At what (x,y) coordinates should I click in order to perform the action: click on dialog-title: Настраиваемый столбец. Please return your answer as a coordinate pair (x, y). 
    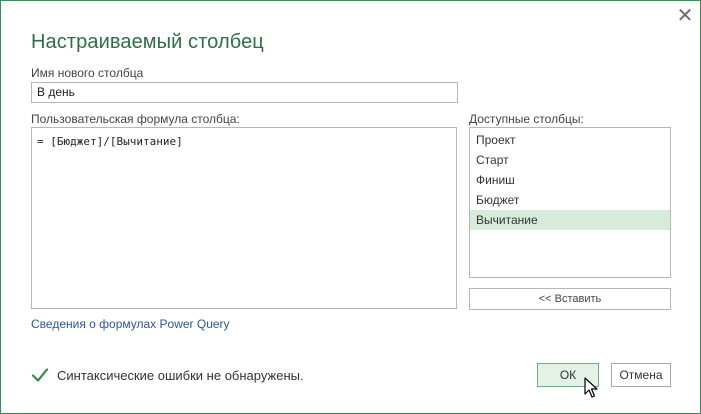
    Looking at the image, I should click on (147, 42).